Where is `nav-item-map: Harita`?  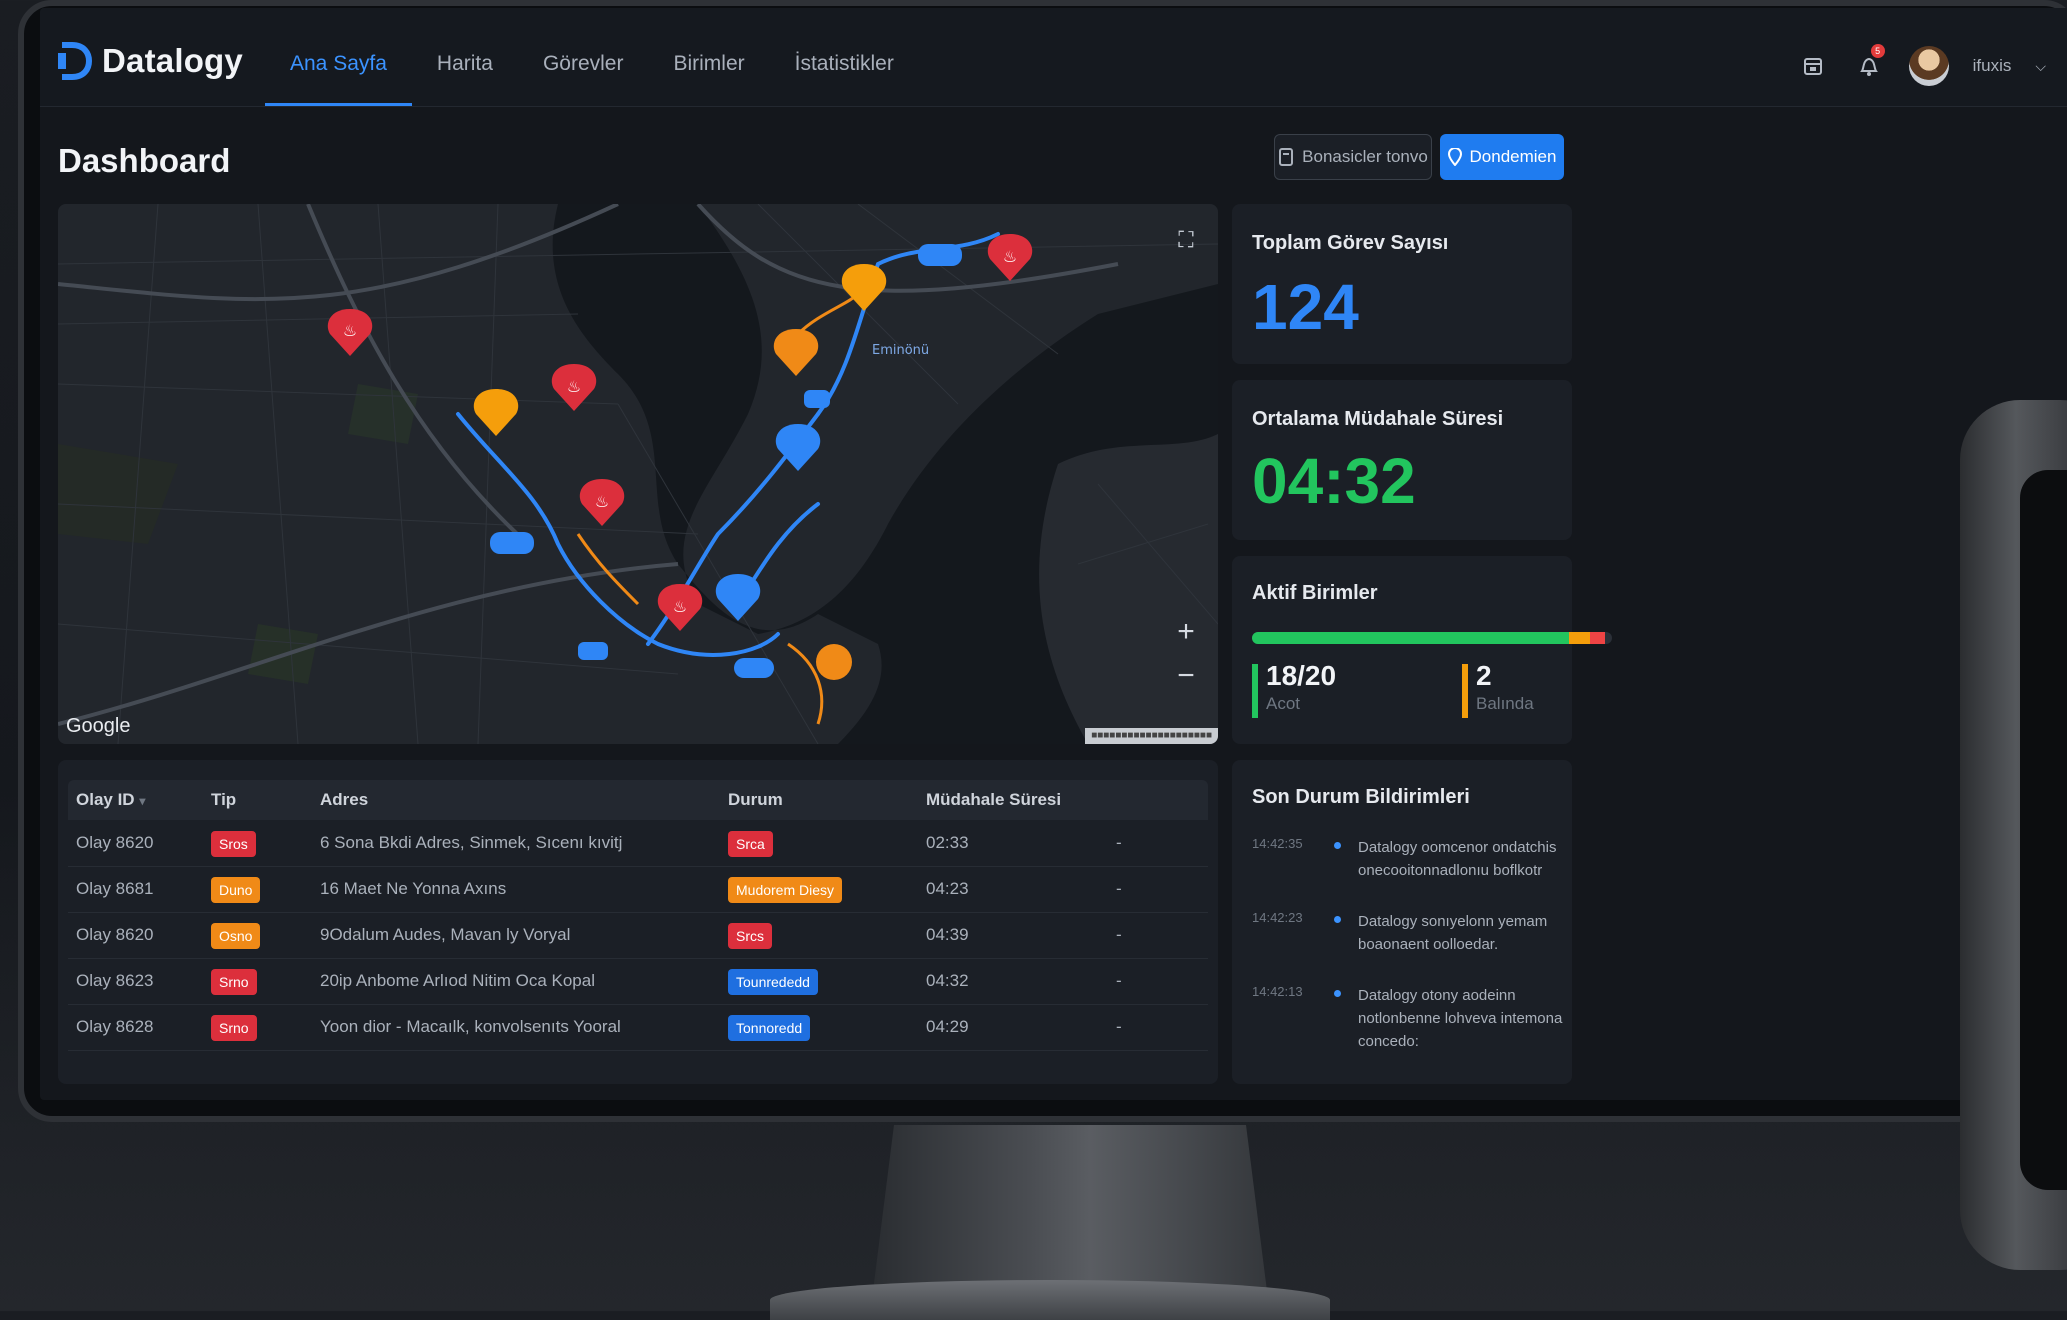
nav-item-map: Harita is located at coordinates (465, 57).